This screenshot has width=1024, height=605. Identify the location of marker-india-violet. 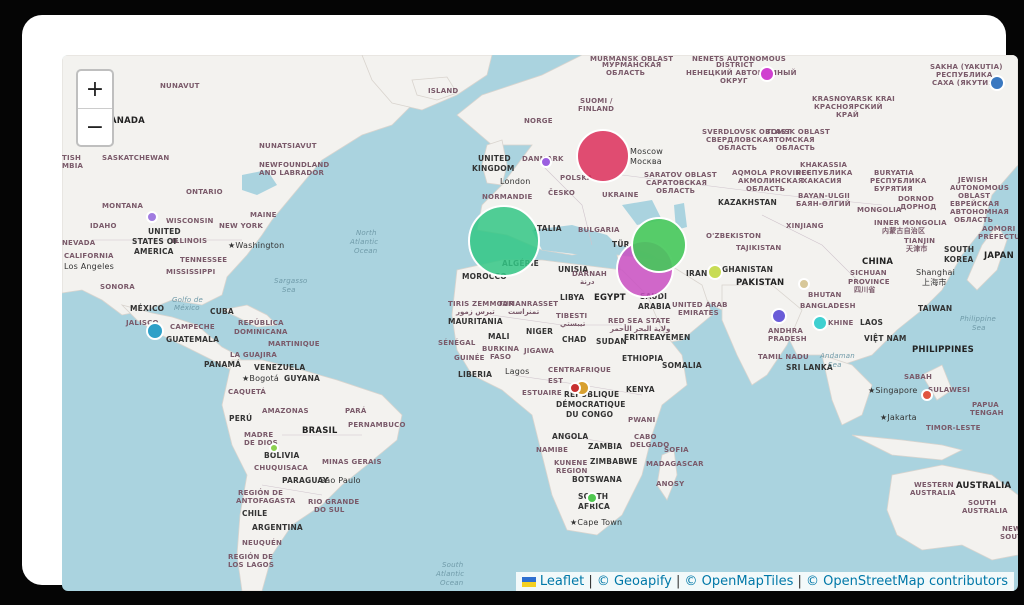
(779, 316).